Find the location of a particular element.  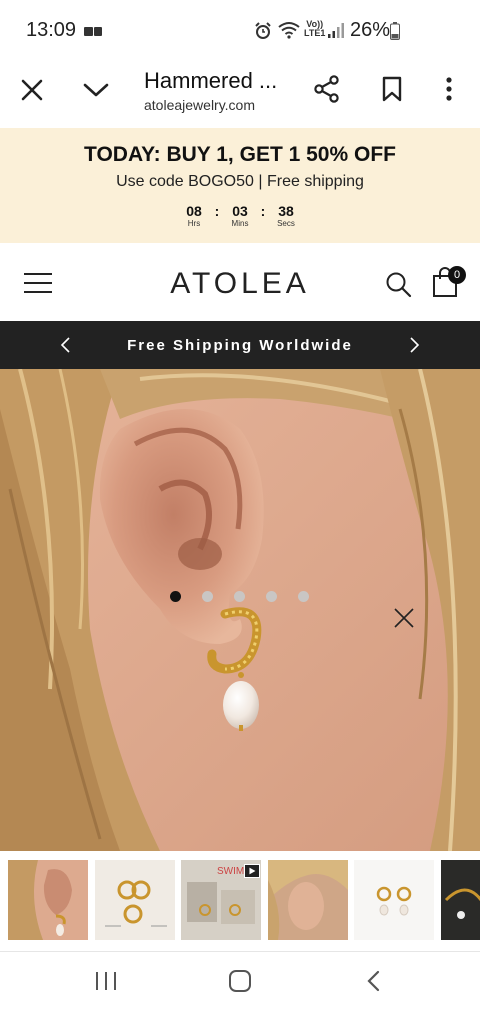

thumbnail-dark-image is located at coordinates (460, 900).